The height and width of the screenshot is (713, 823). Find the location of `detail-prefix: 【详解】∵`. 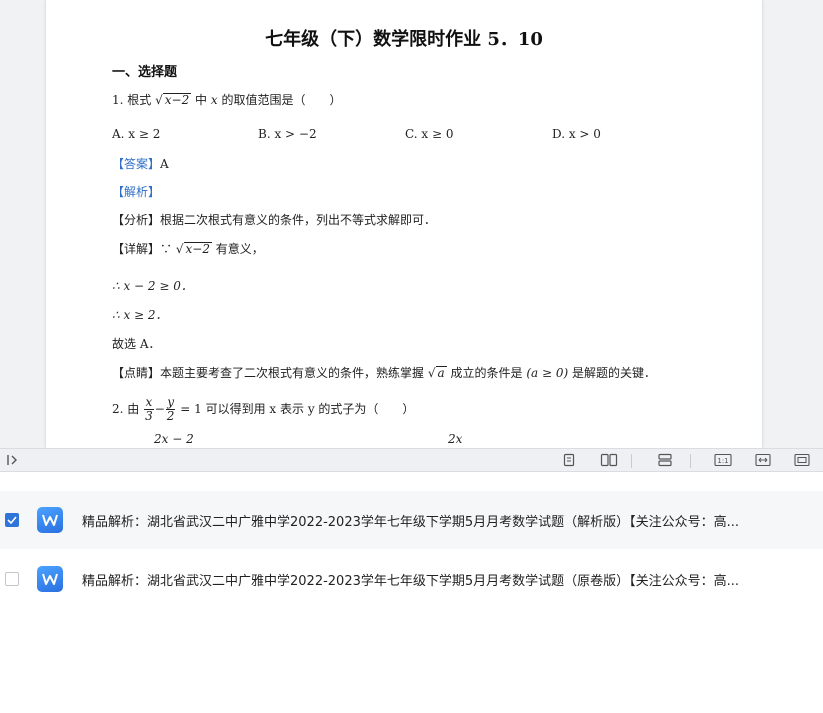

detail-prefix: 【详解】∵ is located at coordinates (142, 249).